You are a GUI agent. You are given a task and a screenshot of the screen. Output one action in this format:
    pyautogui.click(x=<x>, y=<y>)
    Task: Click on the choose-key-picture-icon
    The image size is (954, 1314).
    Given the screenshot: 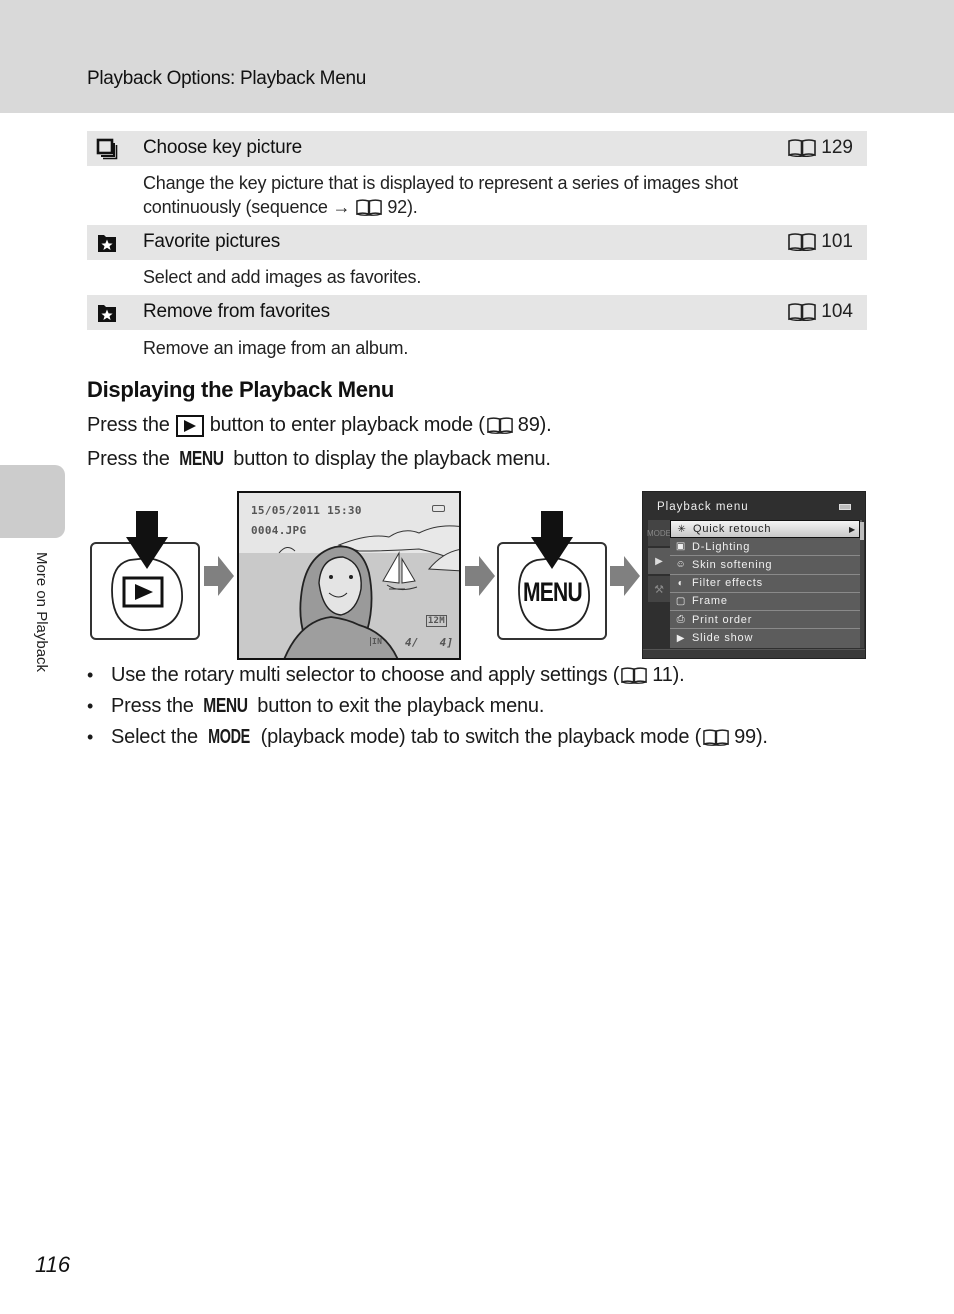 What is the action you would take?
    pyautogui.click(x=107, y=149)
    